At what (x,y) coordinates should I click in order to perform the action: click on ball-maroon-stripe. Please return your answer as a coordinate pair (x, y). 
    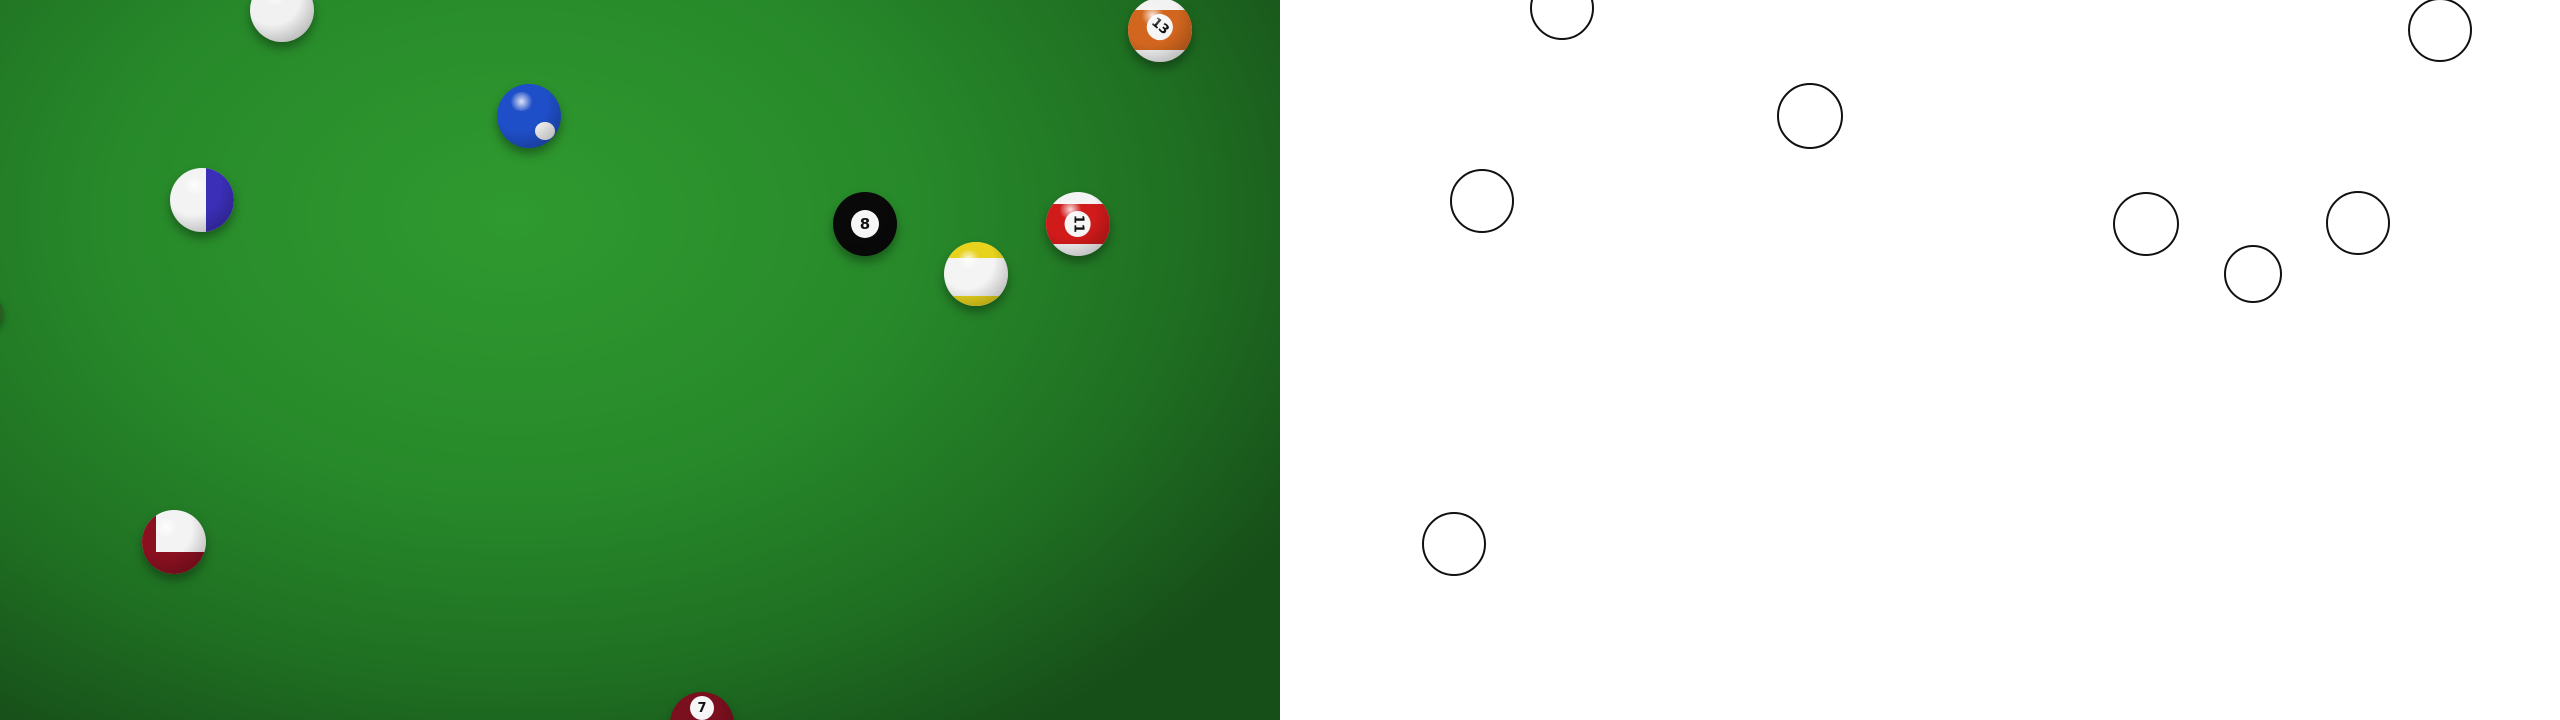
    Looking at the image, I should click on (174, 542).